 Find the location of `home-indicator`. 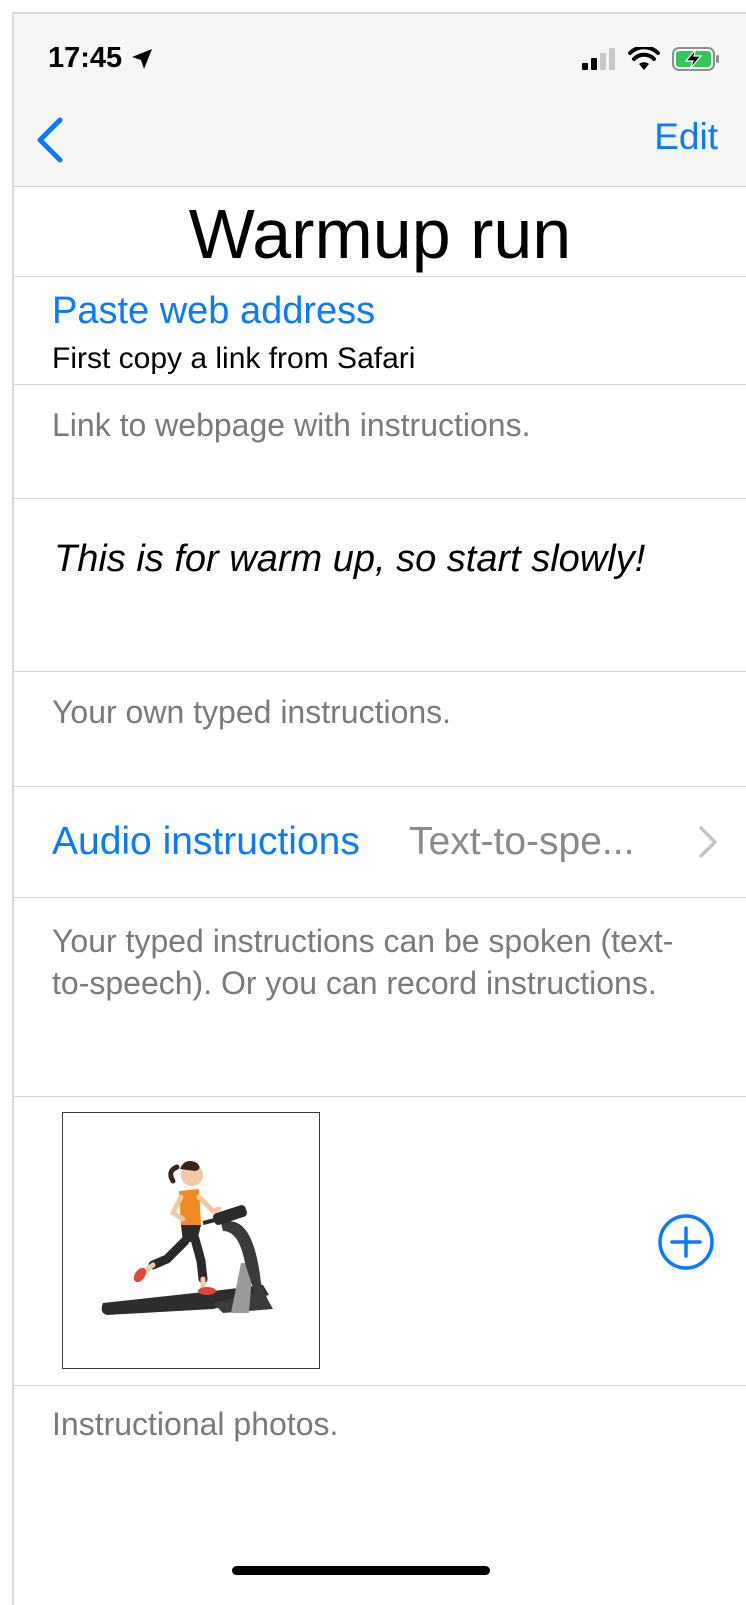

home-indicator is located at coordinates (361, 1570).